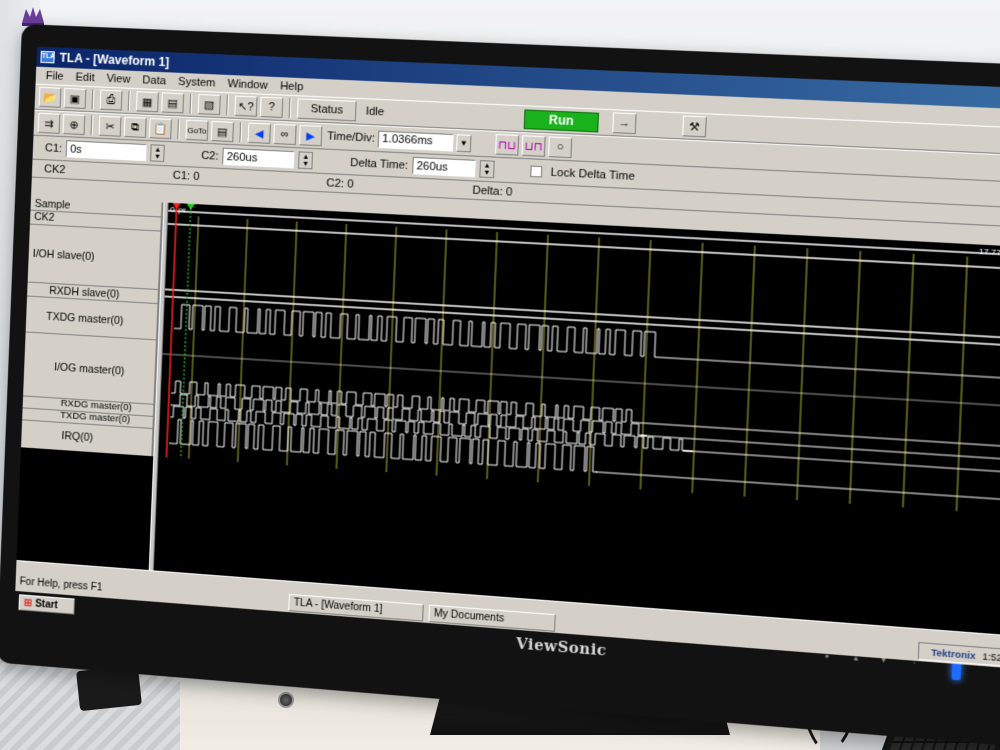  What do you see at coordinates (55, 75) in the screenshot?
I see `menu-file: File` at bounding box center [55, 75].